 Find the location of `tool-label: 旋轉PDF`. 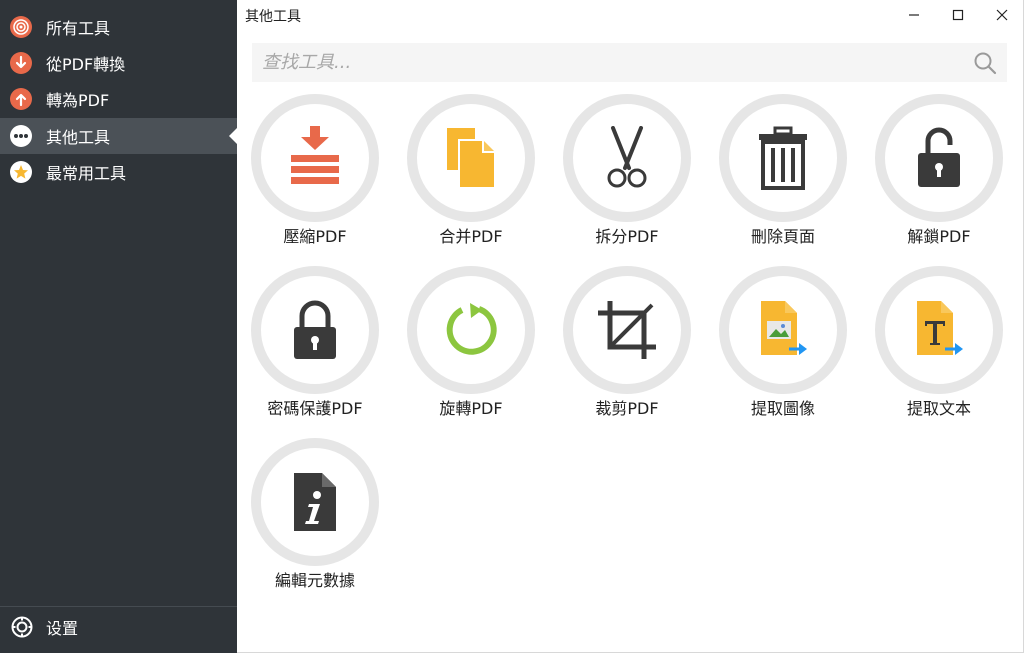

tool-label: 旋轉PDF is located at coordinates (471, 408).